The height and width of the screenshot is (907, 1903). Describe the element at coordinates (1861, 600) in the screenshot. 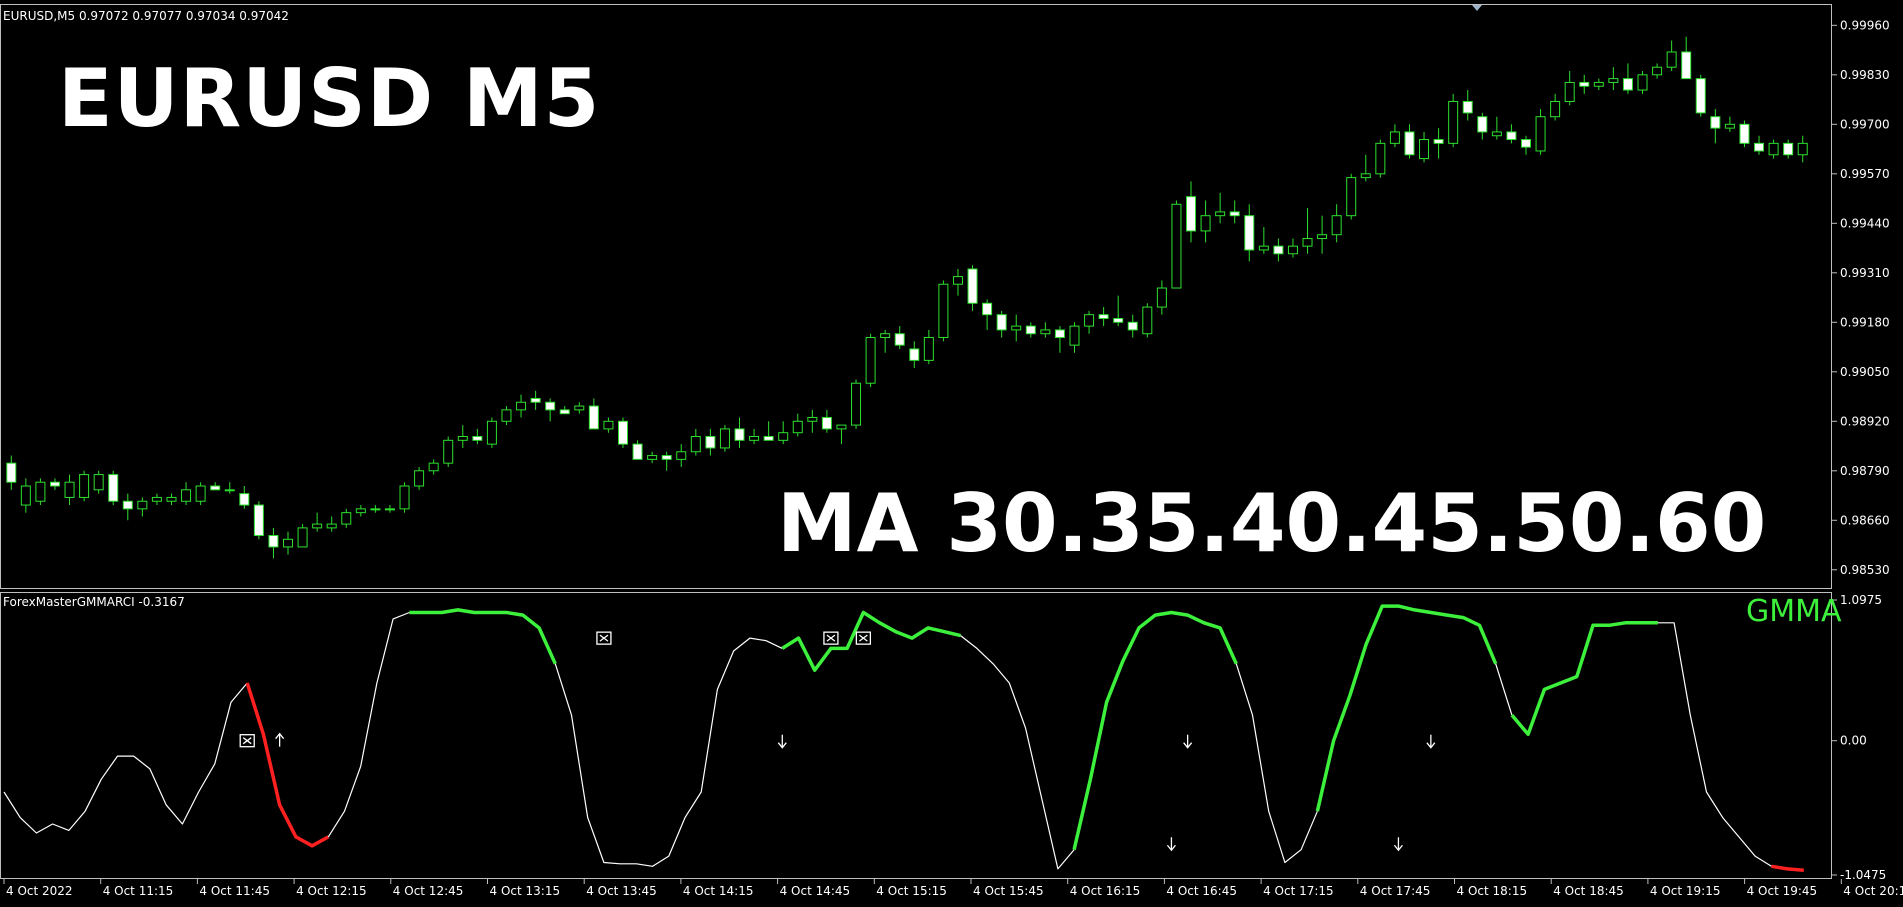

I see `indicator-tick-label: 1.0975` at that location.